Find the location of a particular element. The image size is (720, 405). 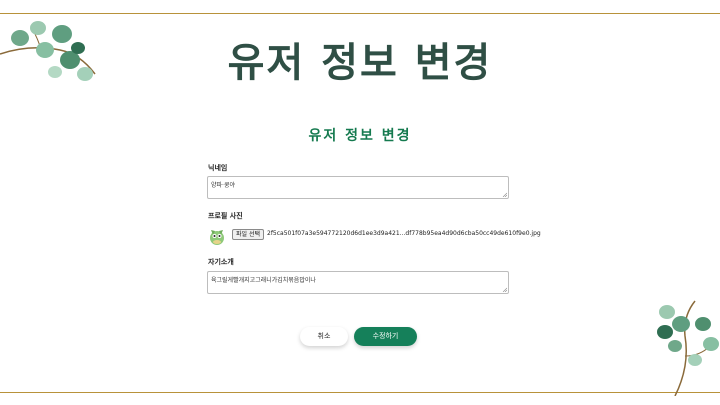

bio-input: 육그릴게빨개지고그래니가김치볶음밥이나 is located at coordinates (358, 282).